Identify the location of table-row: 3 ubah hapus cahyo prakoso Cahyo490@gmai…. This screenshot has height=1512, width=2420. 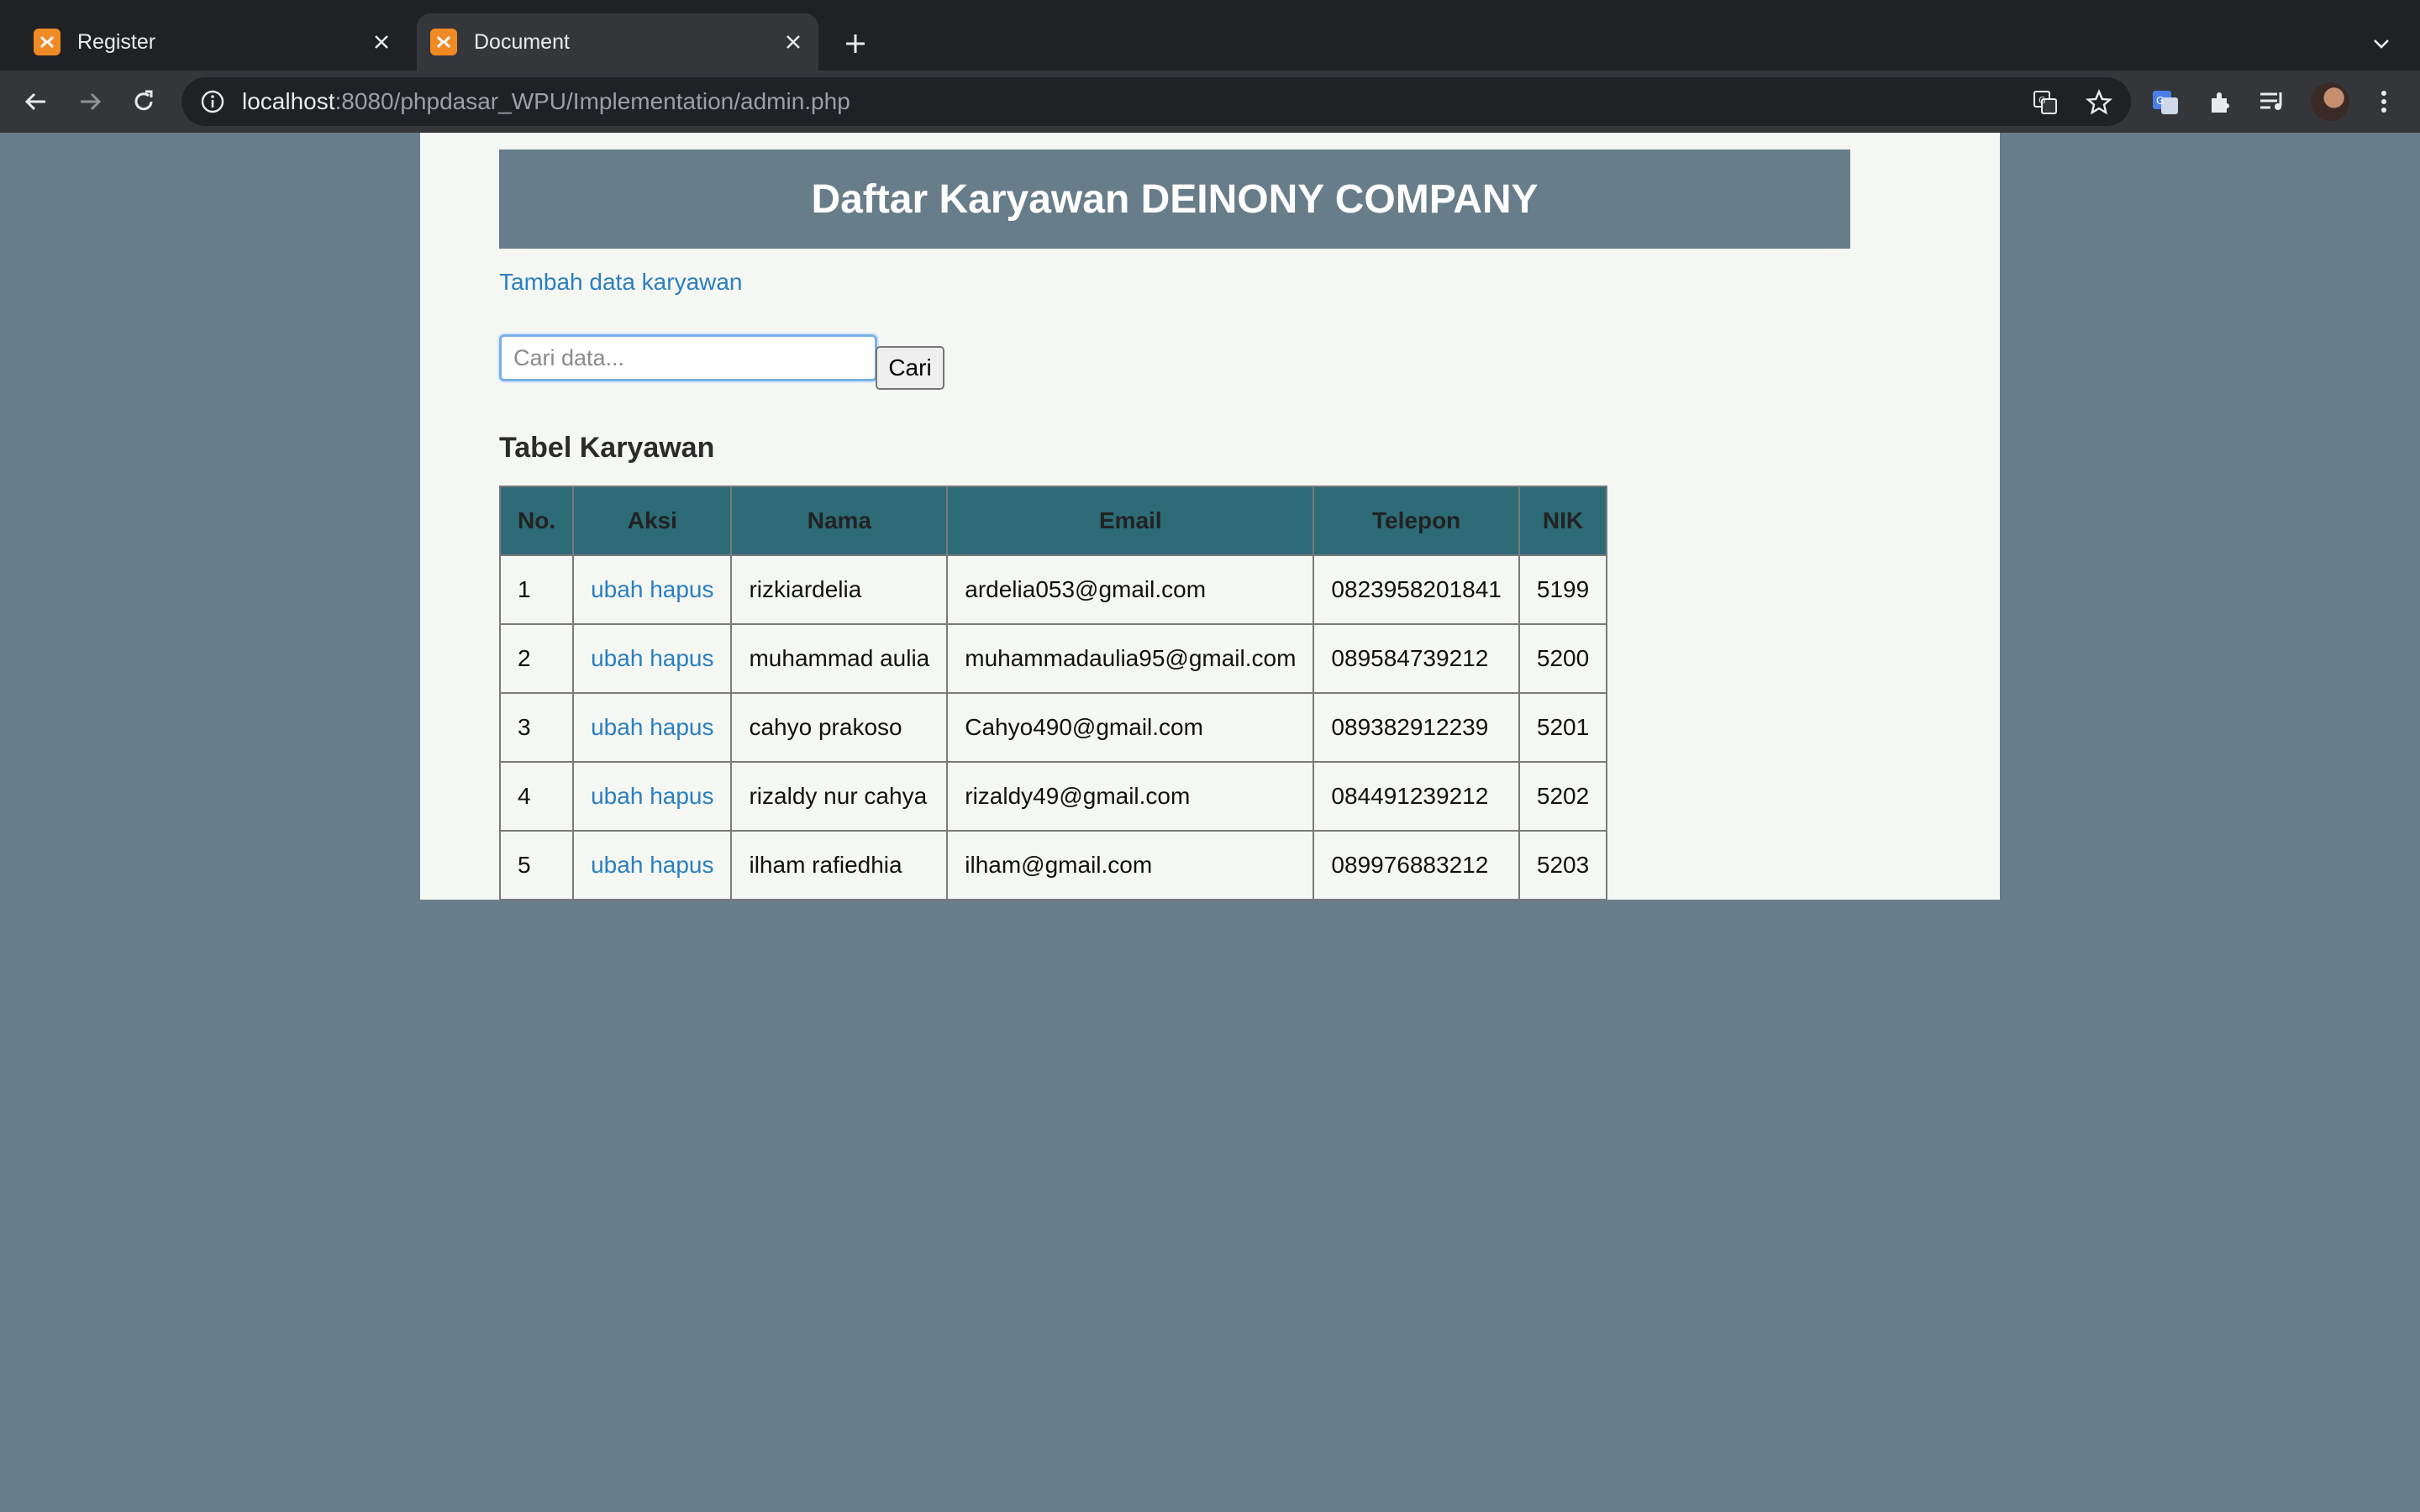
(1053, 727).